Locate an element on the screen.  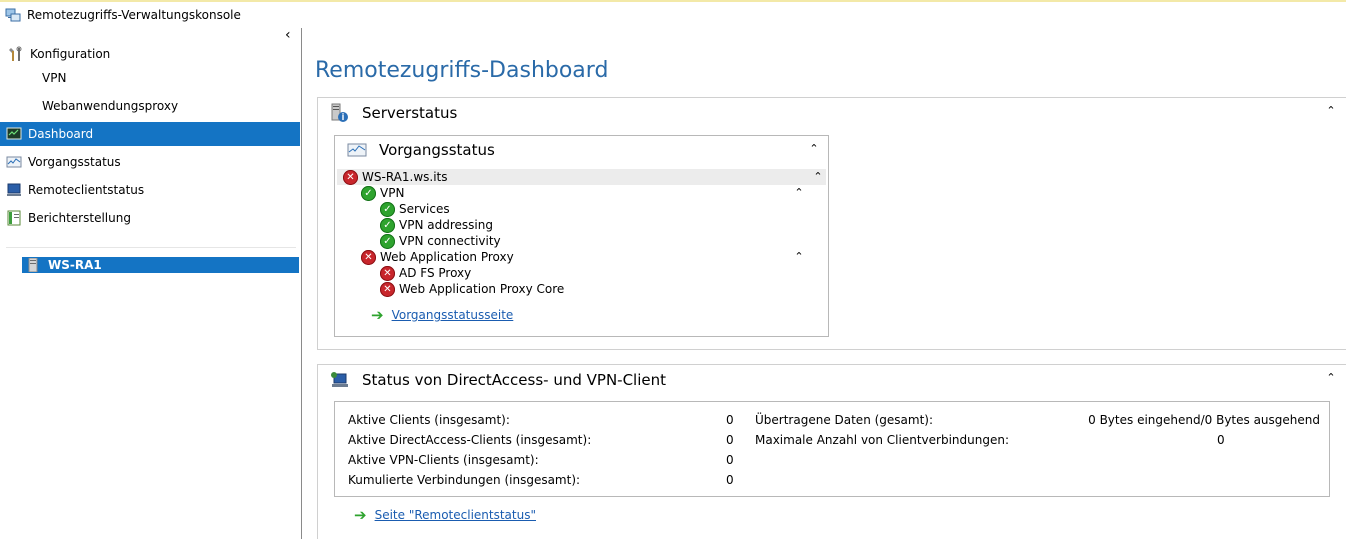
client-status-link-row: ➔ Seite "Remoteclientstatus" is located at coordinates (445, 515).